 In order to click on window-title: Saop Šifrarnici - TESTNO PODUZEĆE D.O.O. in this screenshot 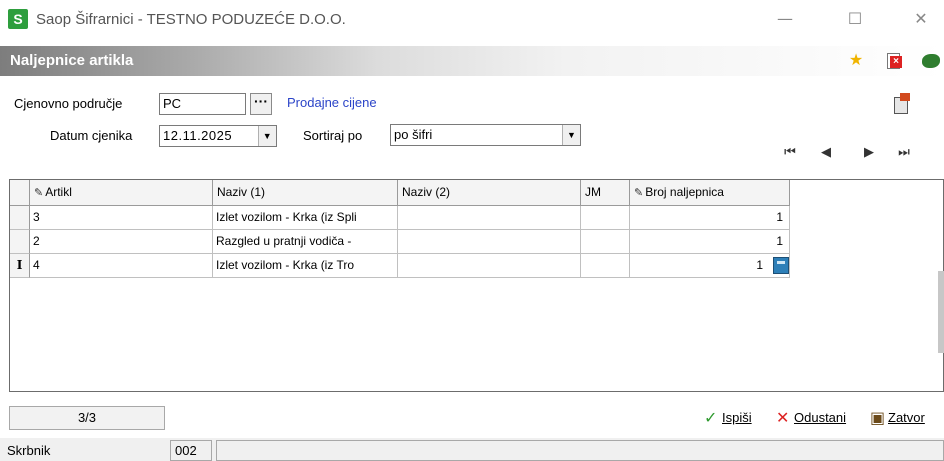, I will do `click(191, 19)`.